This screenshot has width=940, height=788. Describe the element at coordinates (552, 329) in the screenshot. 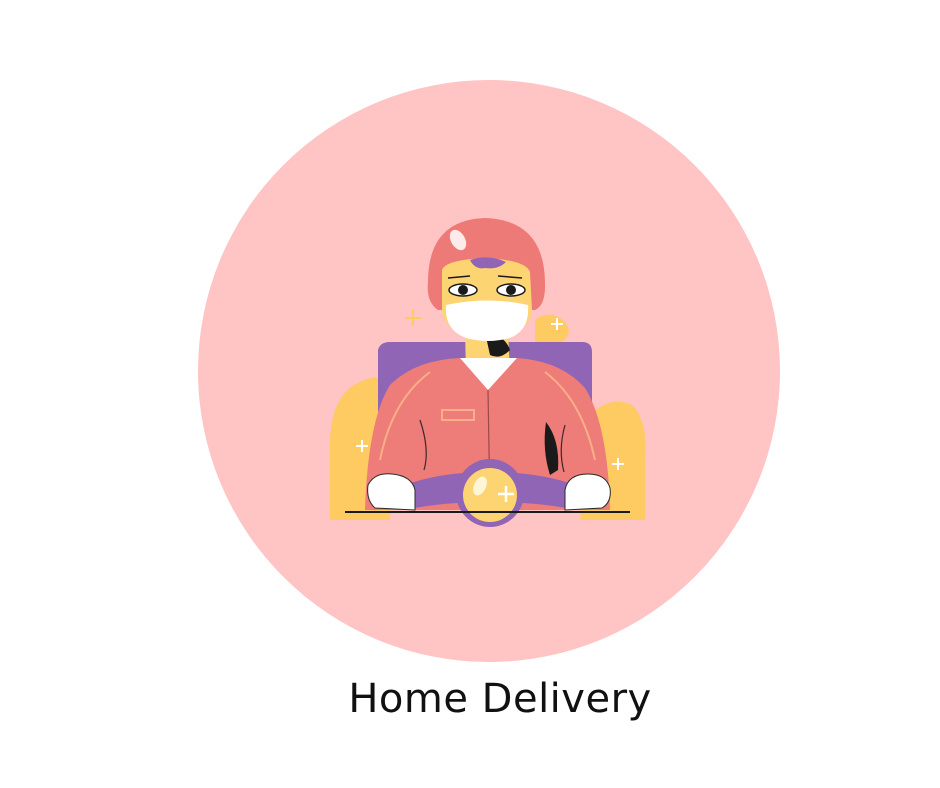

I see `yellow-shape-top` at that location.